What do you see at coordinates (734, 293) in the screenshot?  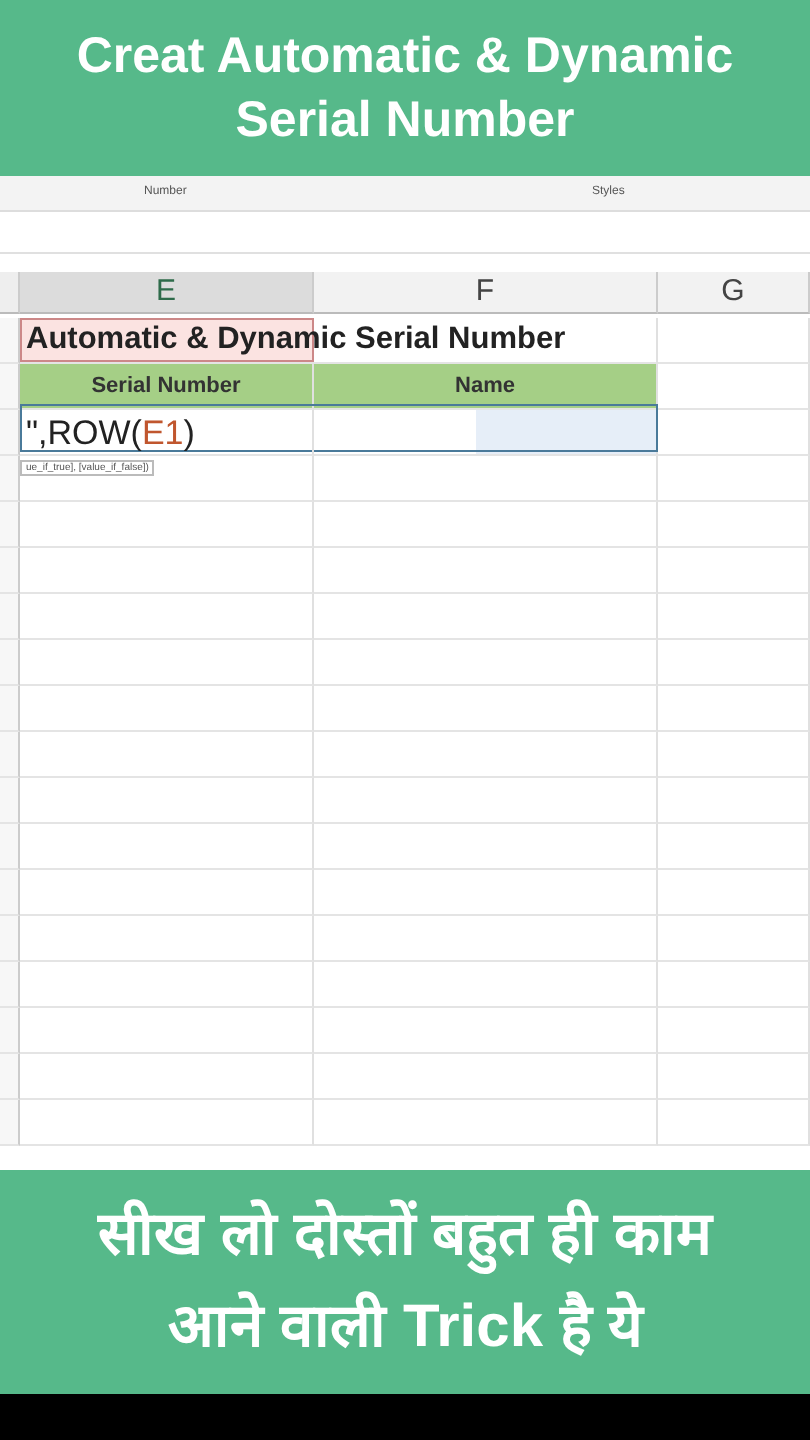 I see `column-header: G` at bounding box center [734, 293].